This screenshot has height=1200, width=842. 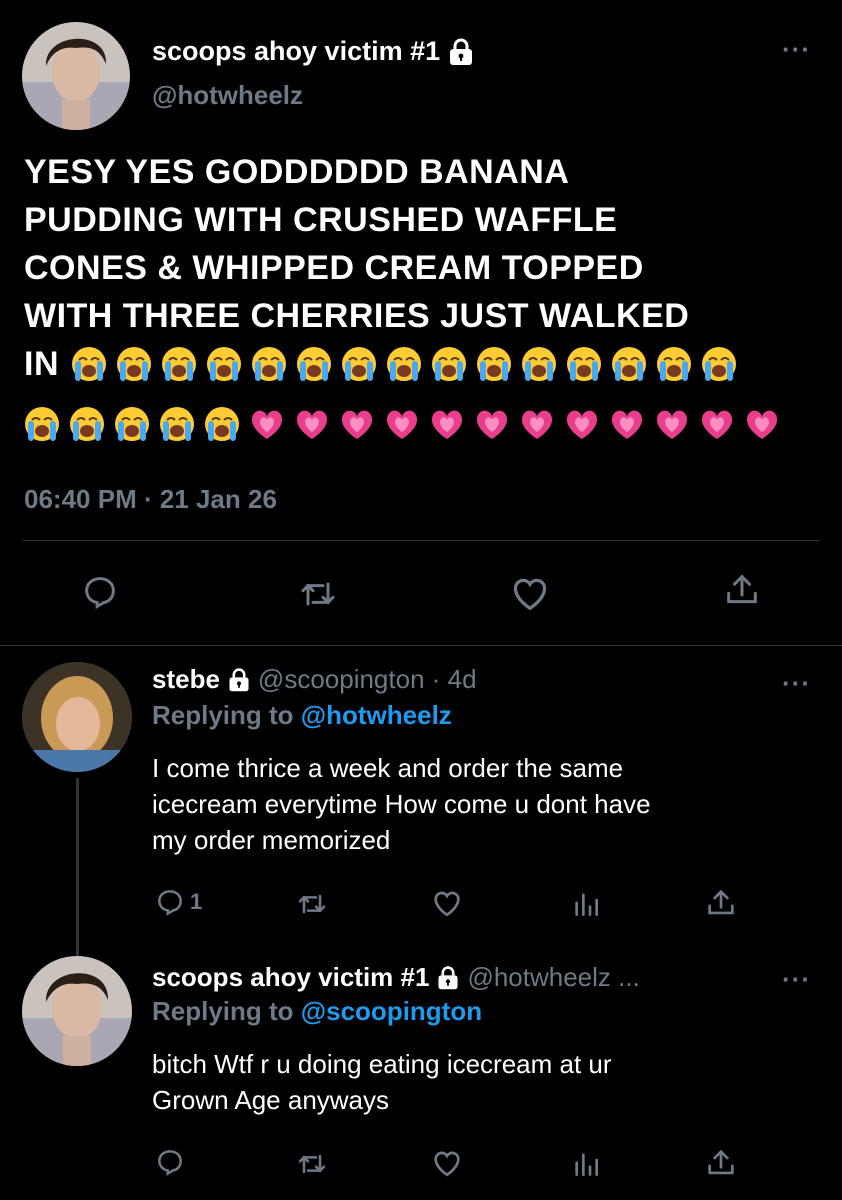 I want to click on thread-line, so click(x=77, y=867).